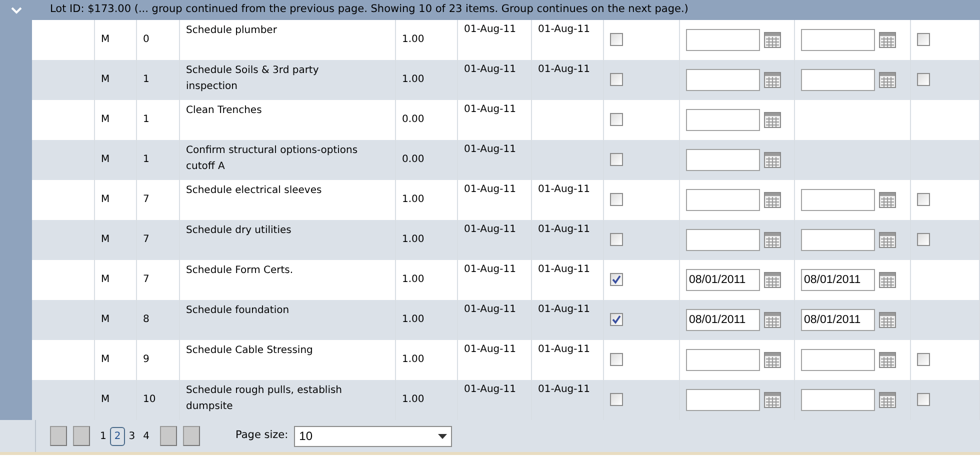 The width and height of the screenshot is (980, 460). I want to click on task-description: Schedule dry utilities, so click(239, 231).